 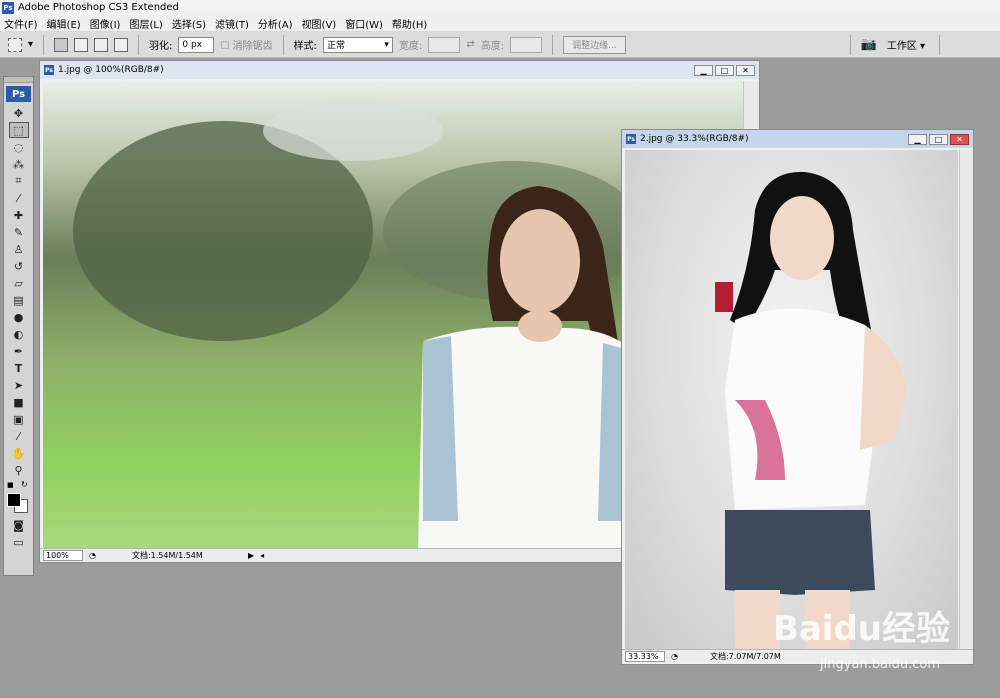 I want to click on color-swatches: ■ ↻, so click(x=18, y=496).